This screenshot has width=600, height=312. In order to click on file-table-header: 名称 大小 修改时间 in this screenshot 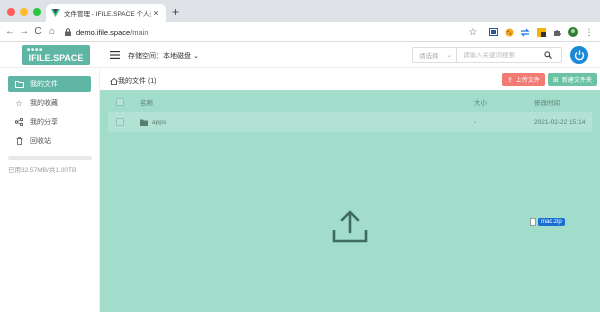, I will do `click(350, 102)`.